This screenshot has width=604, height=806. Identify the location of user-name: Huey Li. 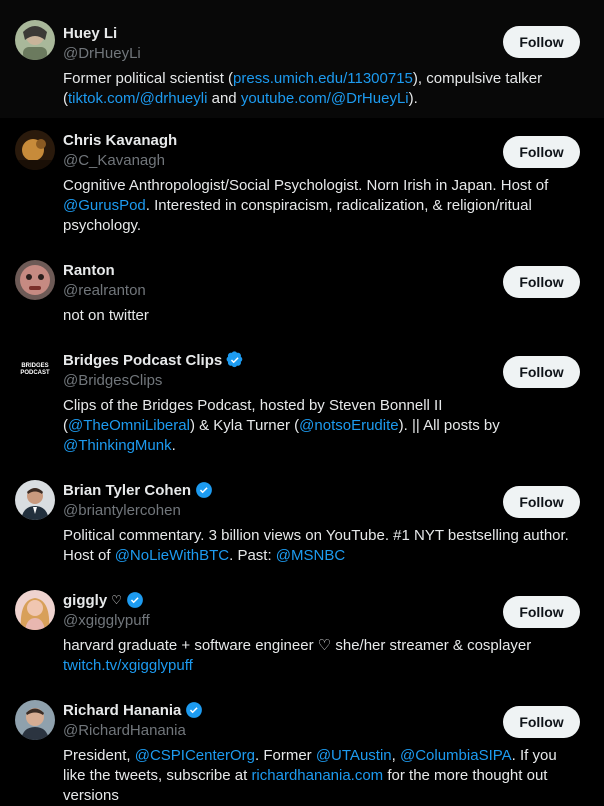
(90, 33).